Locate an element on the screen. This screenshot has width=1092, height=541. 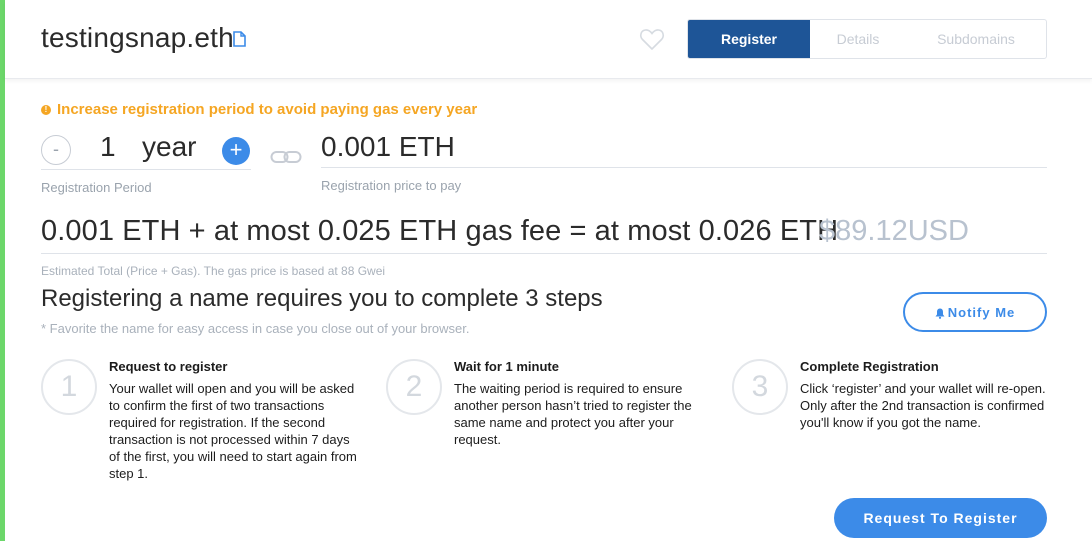
link-icon is located at coordinates (286, 157).